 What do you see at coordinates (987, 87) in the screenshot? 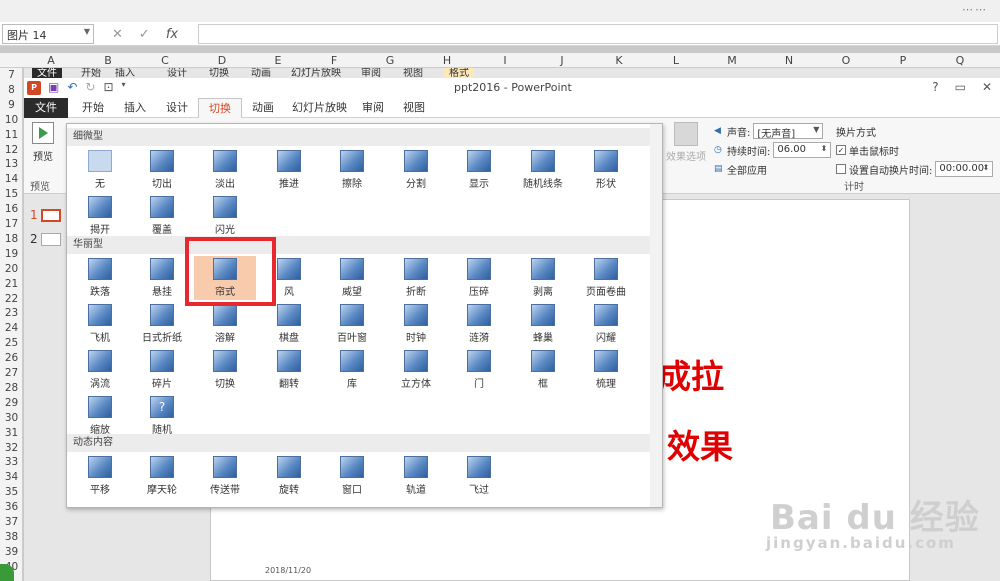
I see `close-icon: ✕` at bounding box center [987, 87].